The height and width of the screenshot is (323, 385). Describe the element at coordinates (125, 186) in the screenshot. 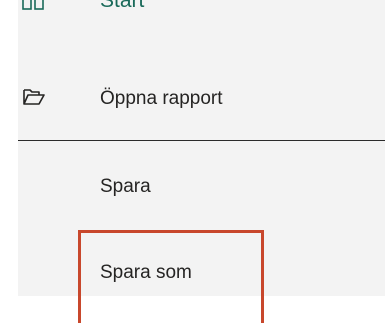

I see `menu-item-label: Spara` at that location.